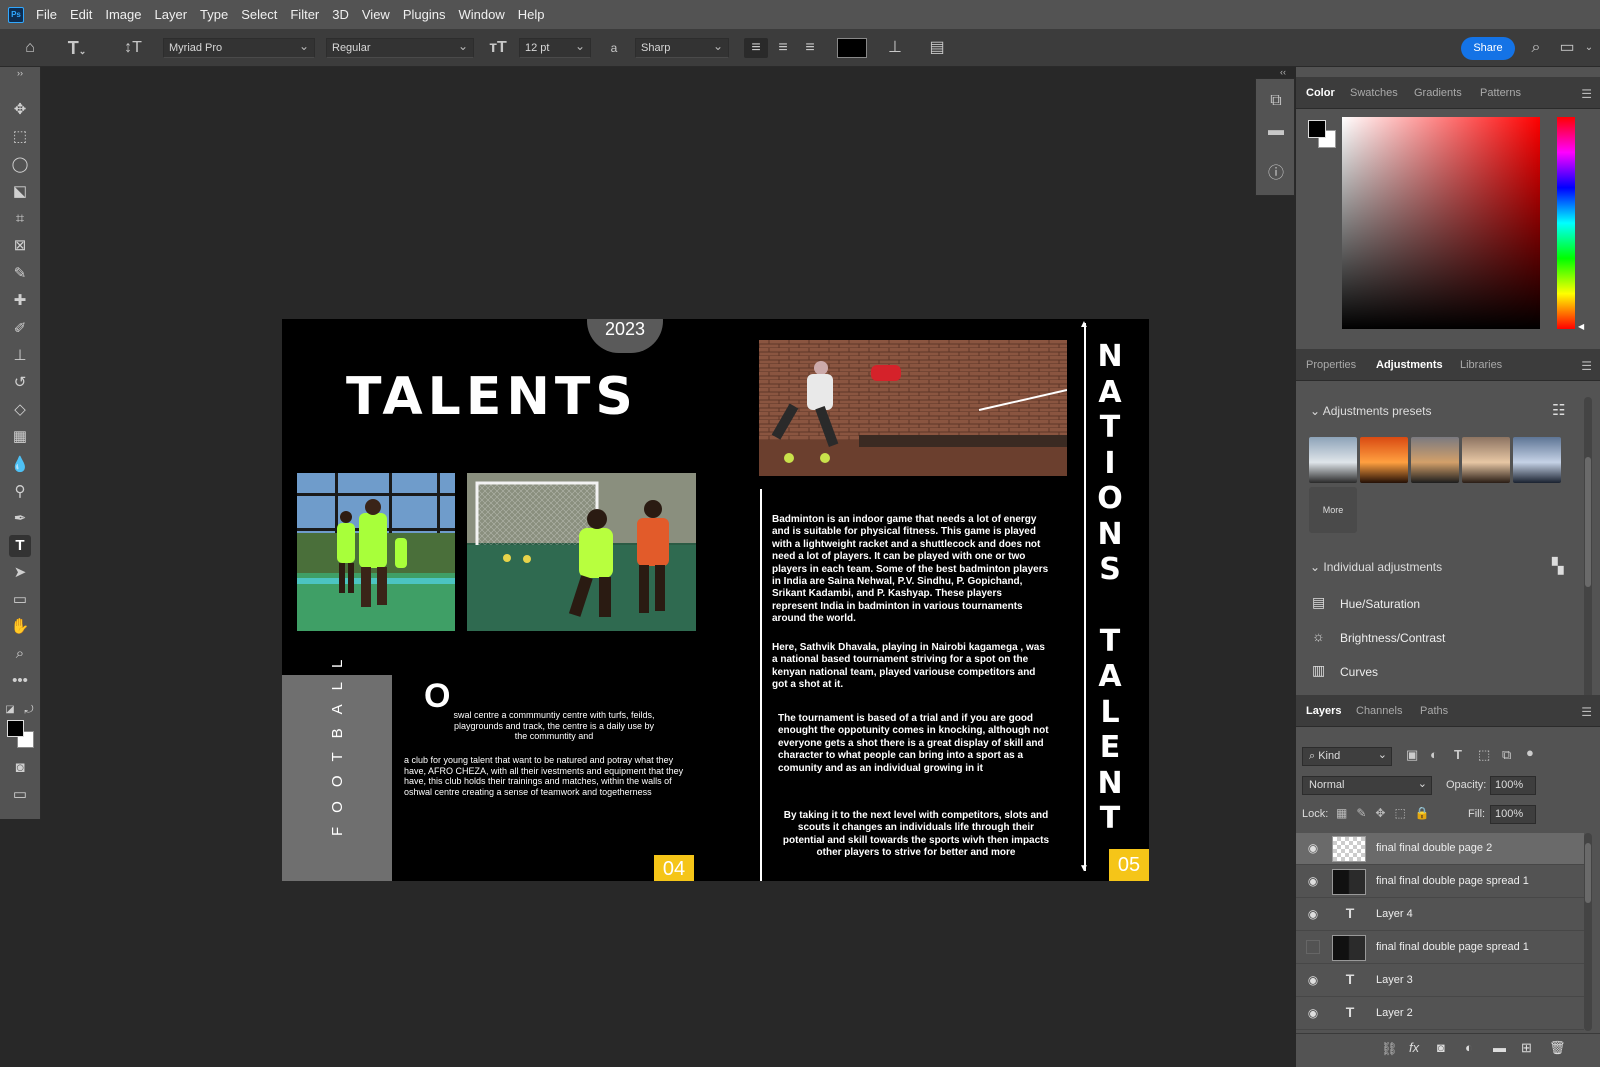 The height and width of the screenshot is (1067, 1600). I want to click on delete-layer-icon: 🗑, so click(1557, 1048).